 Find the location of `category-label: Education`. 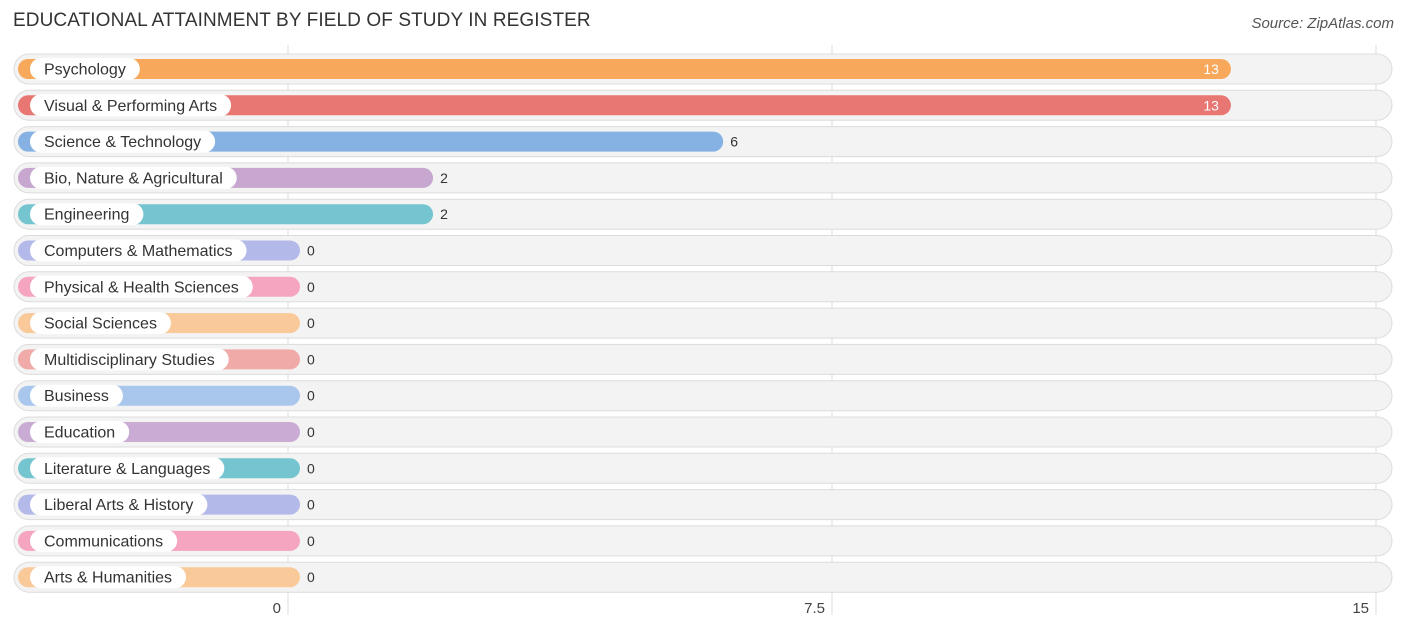

category-label: Education is located at coordinates (79, 433).